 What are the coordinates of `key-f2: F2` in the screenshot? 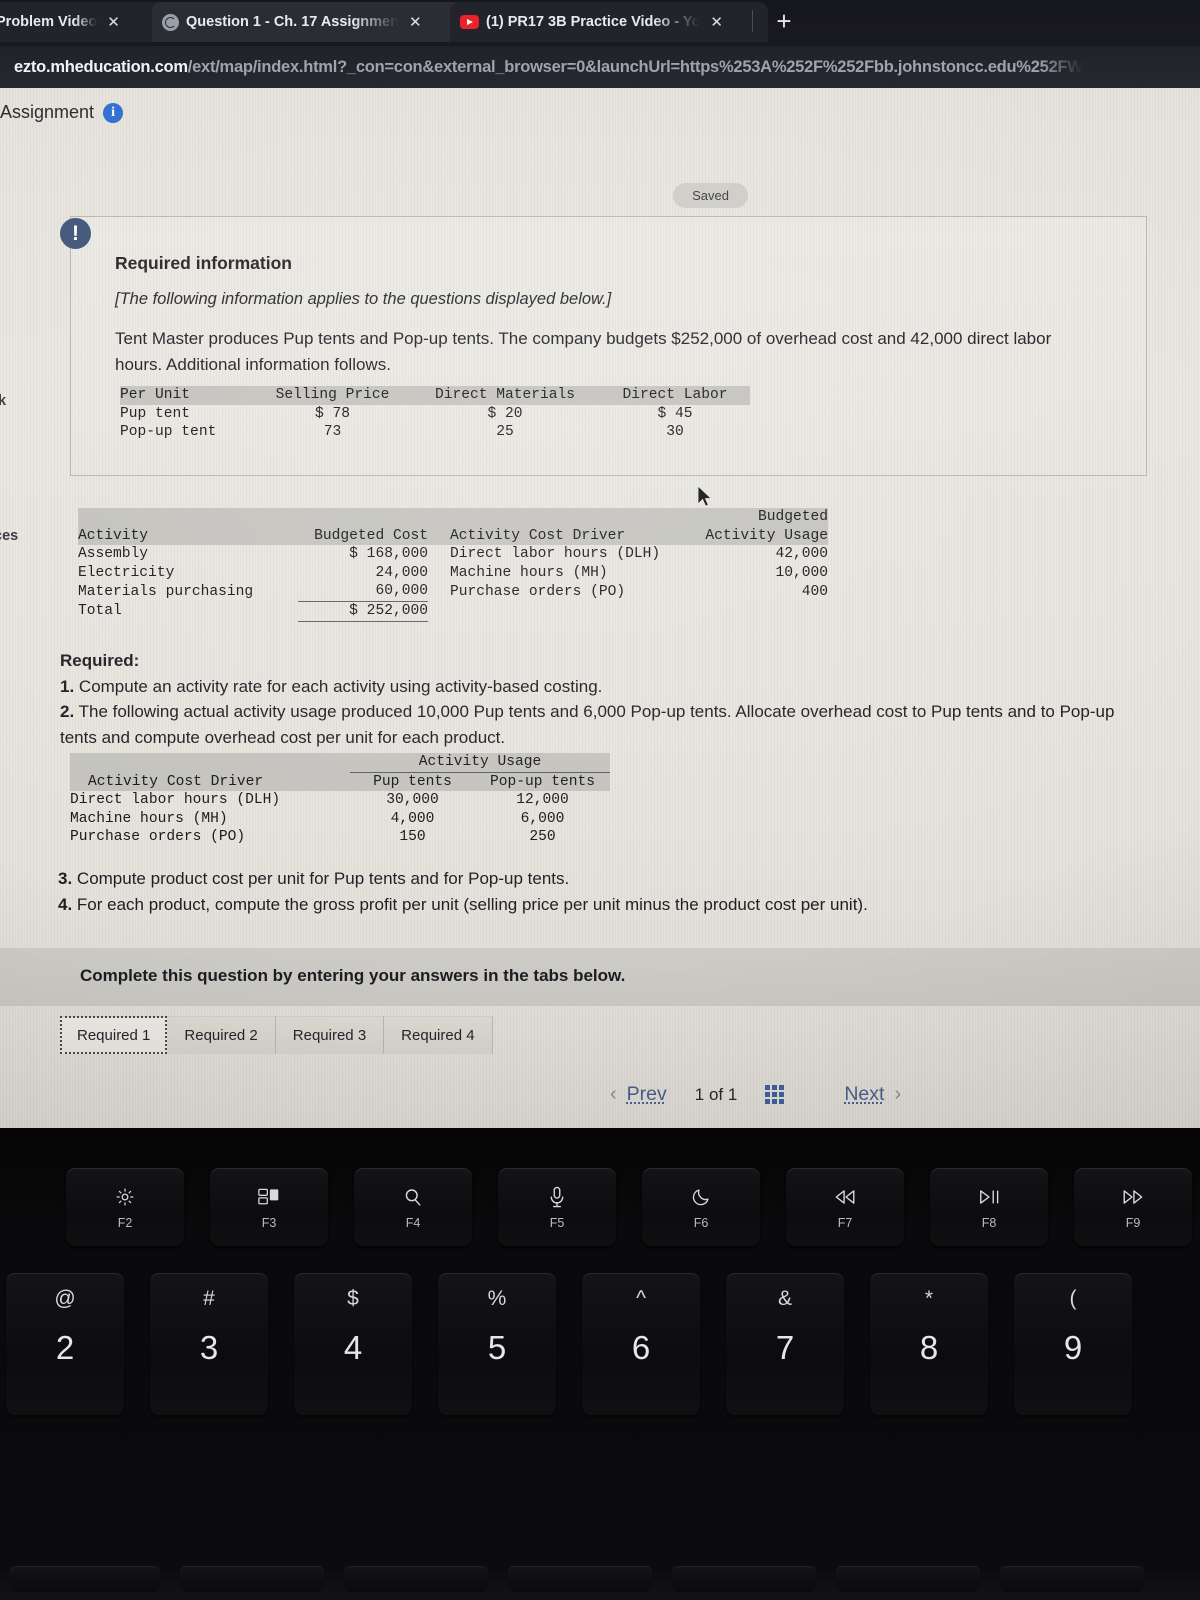 It's located at (125, 1207).